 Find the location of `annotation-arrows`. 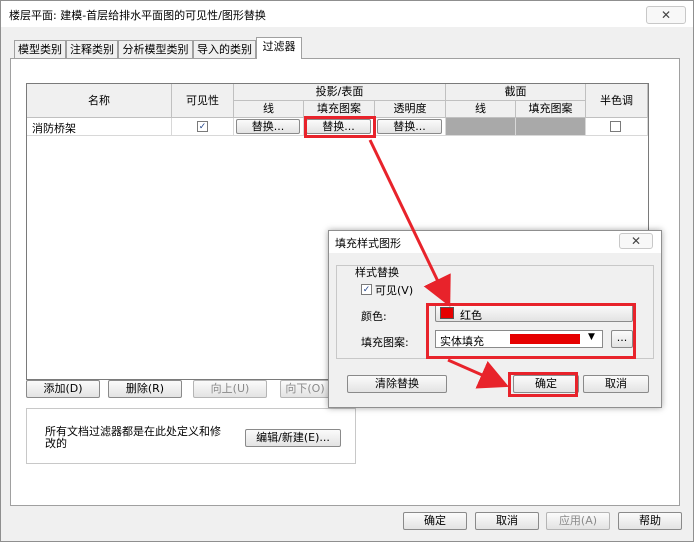

annotation-arrows is located at coordinates (438, 264).